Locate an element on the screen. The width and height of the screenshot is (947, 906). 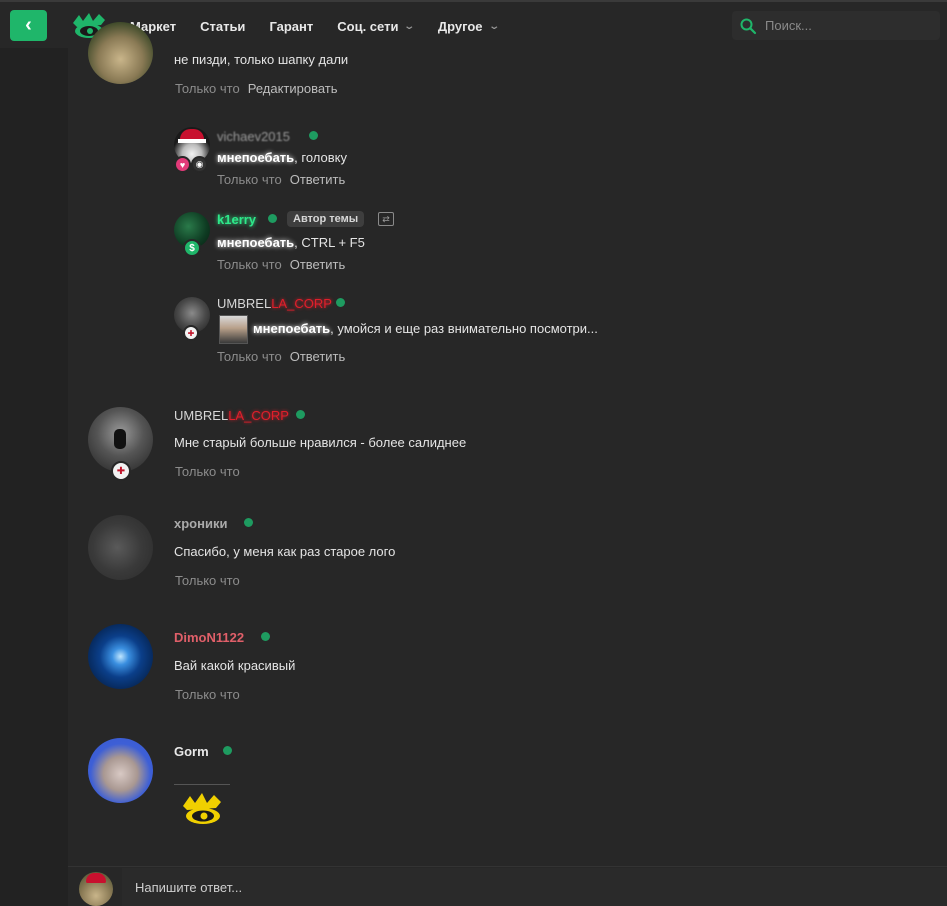
image-divider is located at coordinates (202, 784).